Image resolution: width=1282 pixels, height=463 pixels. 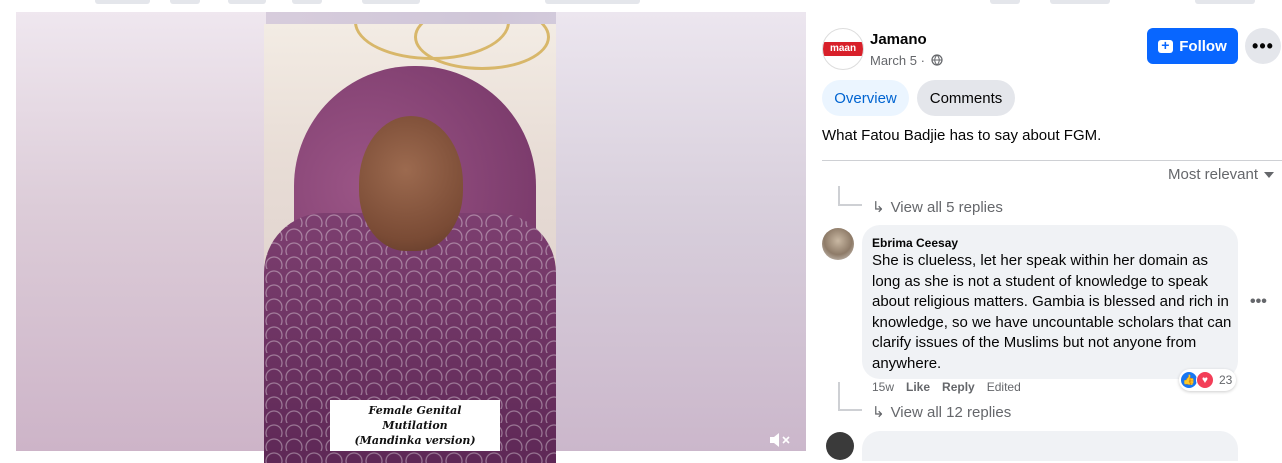 I want to click on page-logo-text: maan, so click(x=843, y=49).